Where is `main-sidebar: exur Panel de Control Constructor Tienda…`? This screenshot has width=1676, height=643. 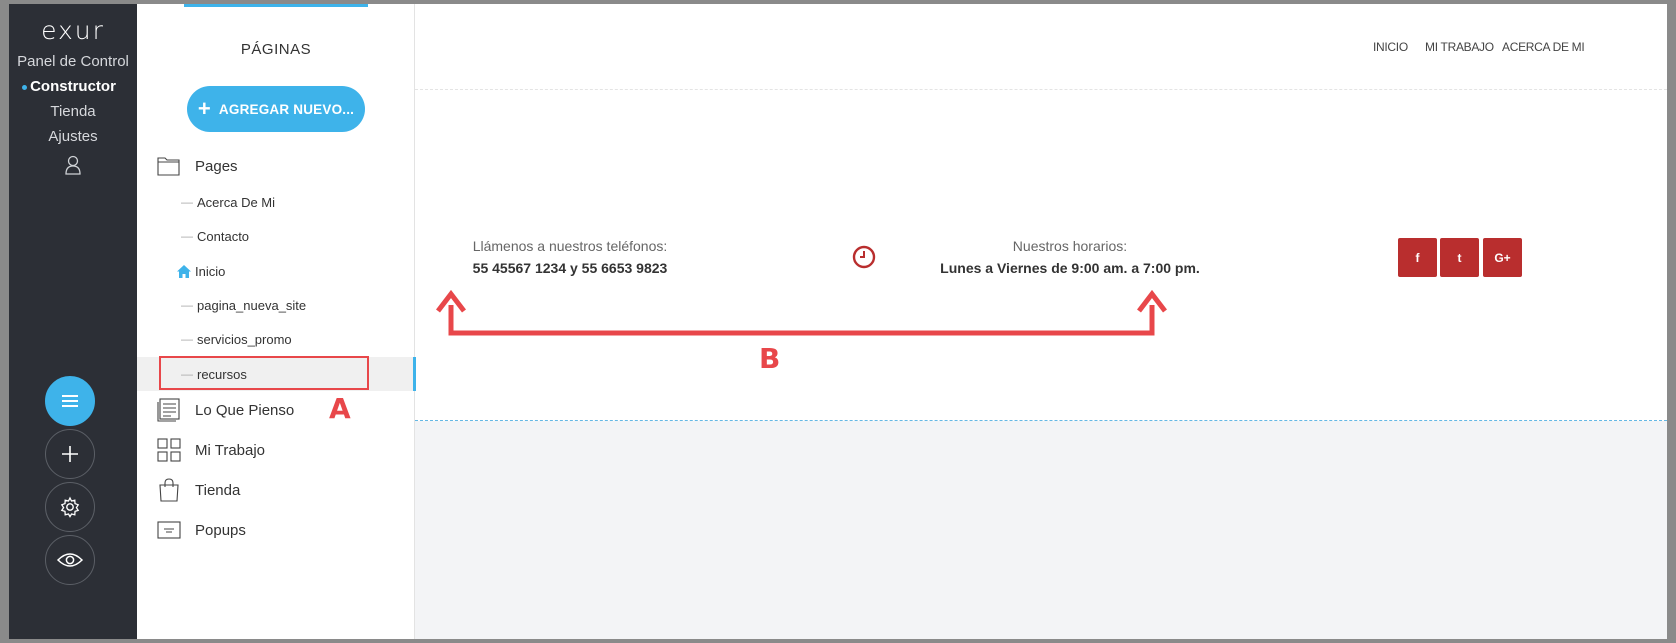 main-sidebar: exur Panel de Control Constructor Tienda… is located at coordinates (73, 321).